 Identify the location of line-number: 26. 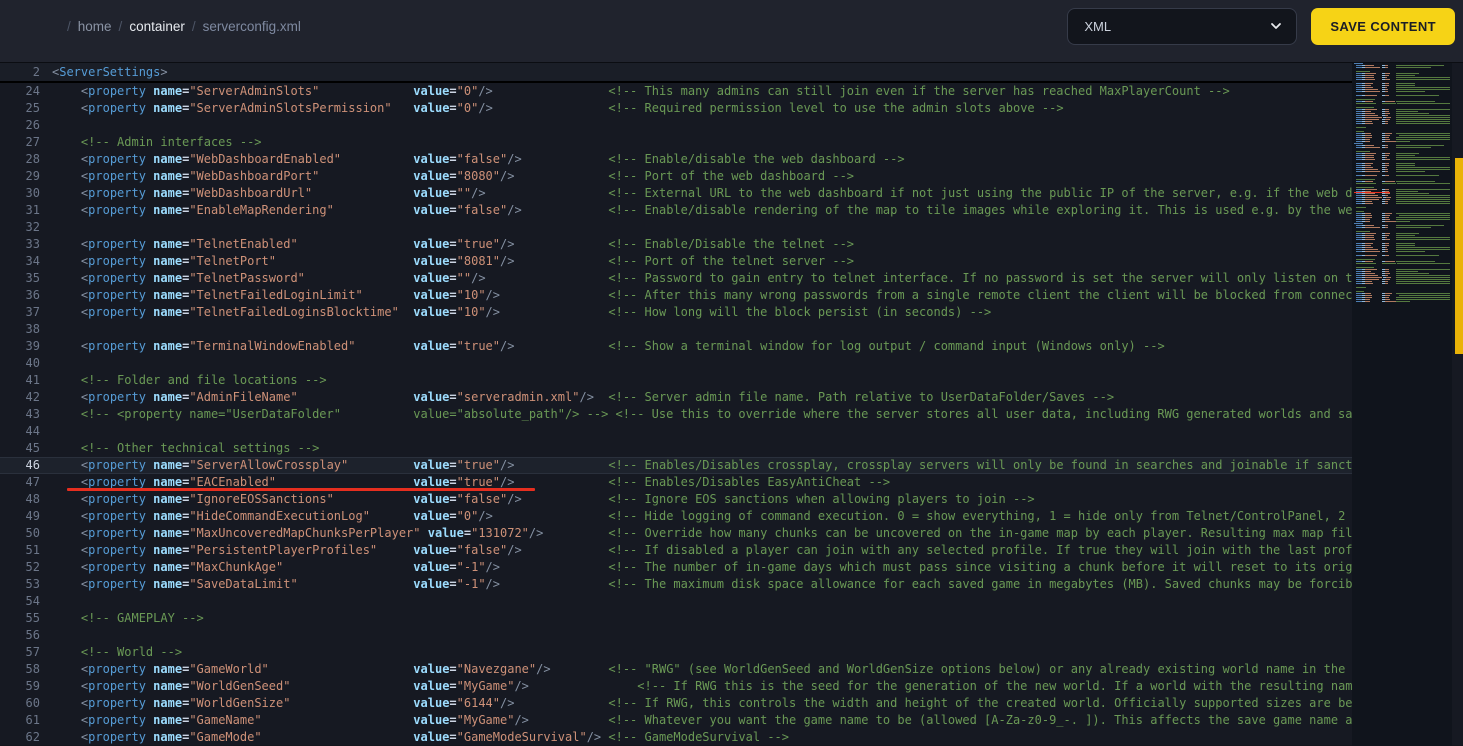
(32, 125).